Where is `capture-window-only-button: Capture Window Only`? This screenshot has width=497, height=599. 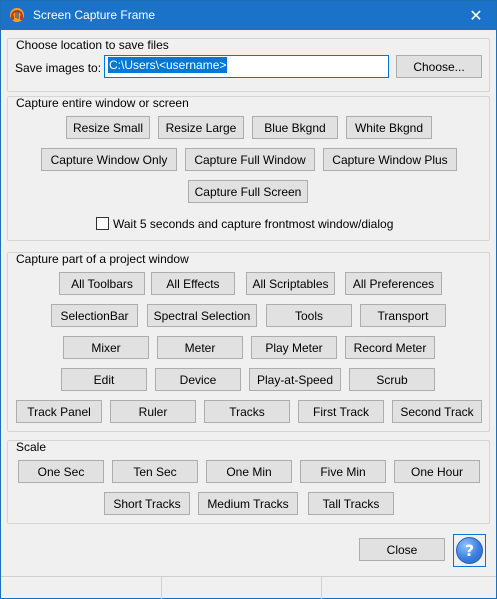 capture-window-only-button: Capture Window Only is located at coordinates (109, 159).